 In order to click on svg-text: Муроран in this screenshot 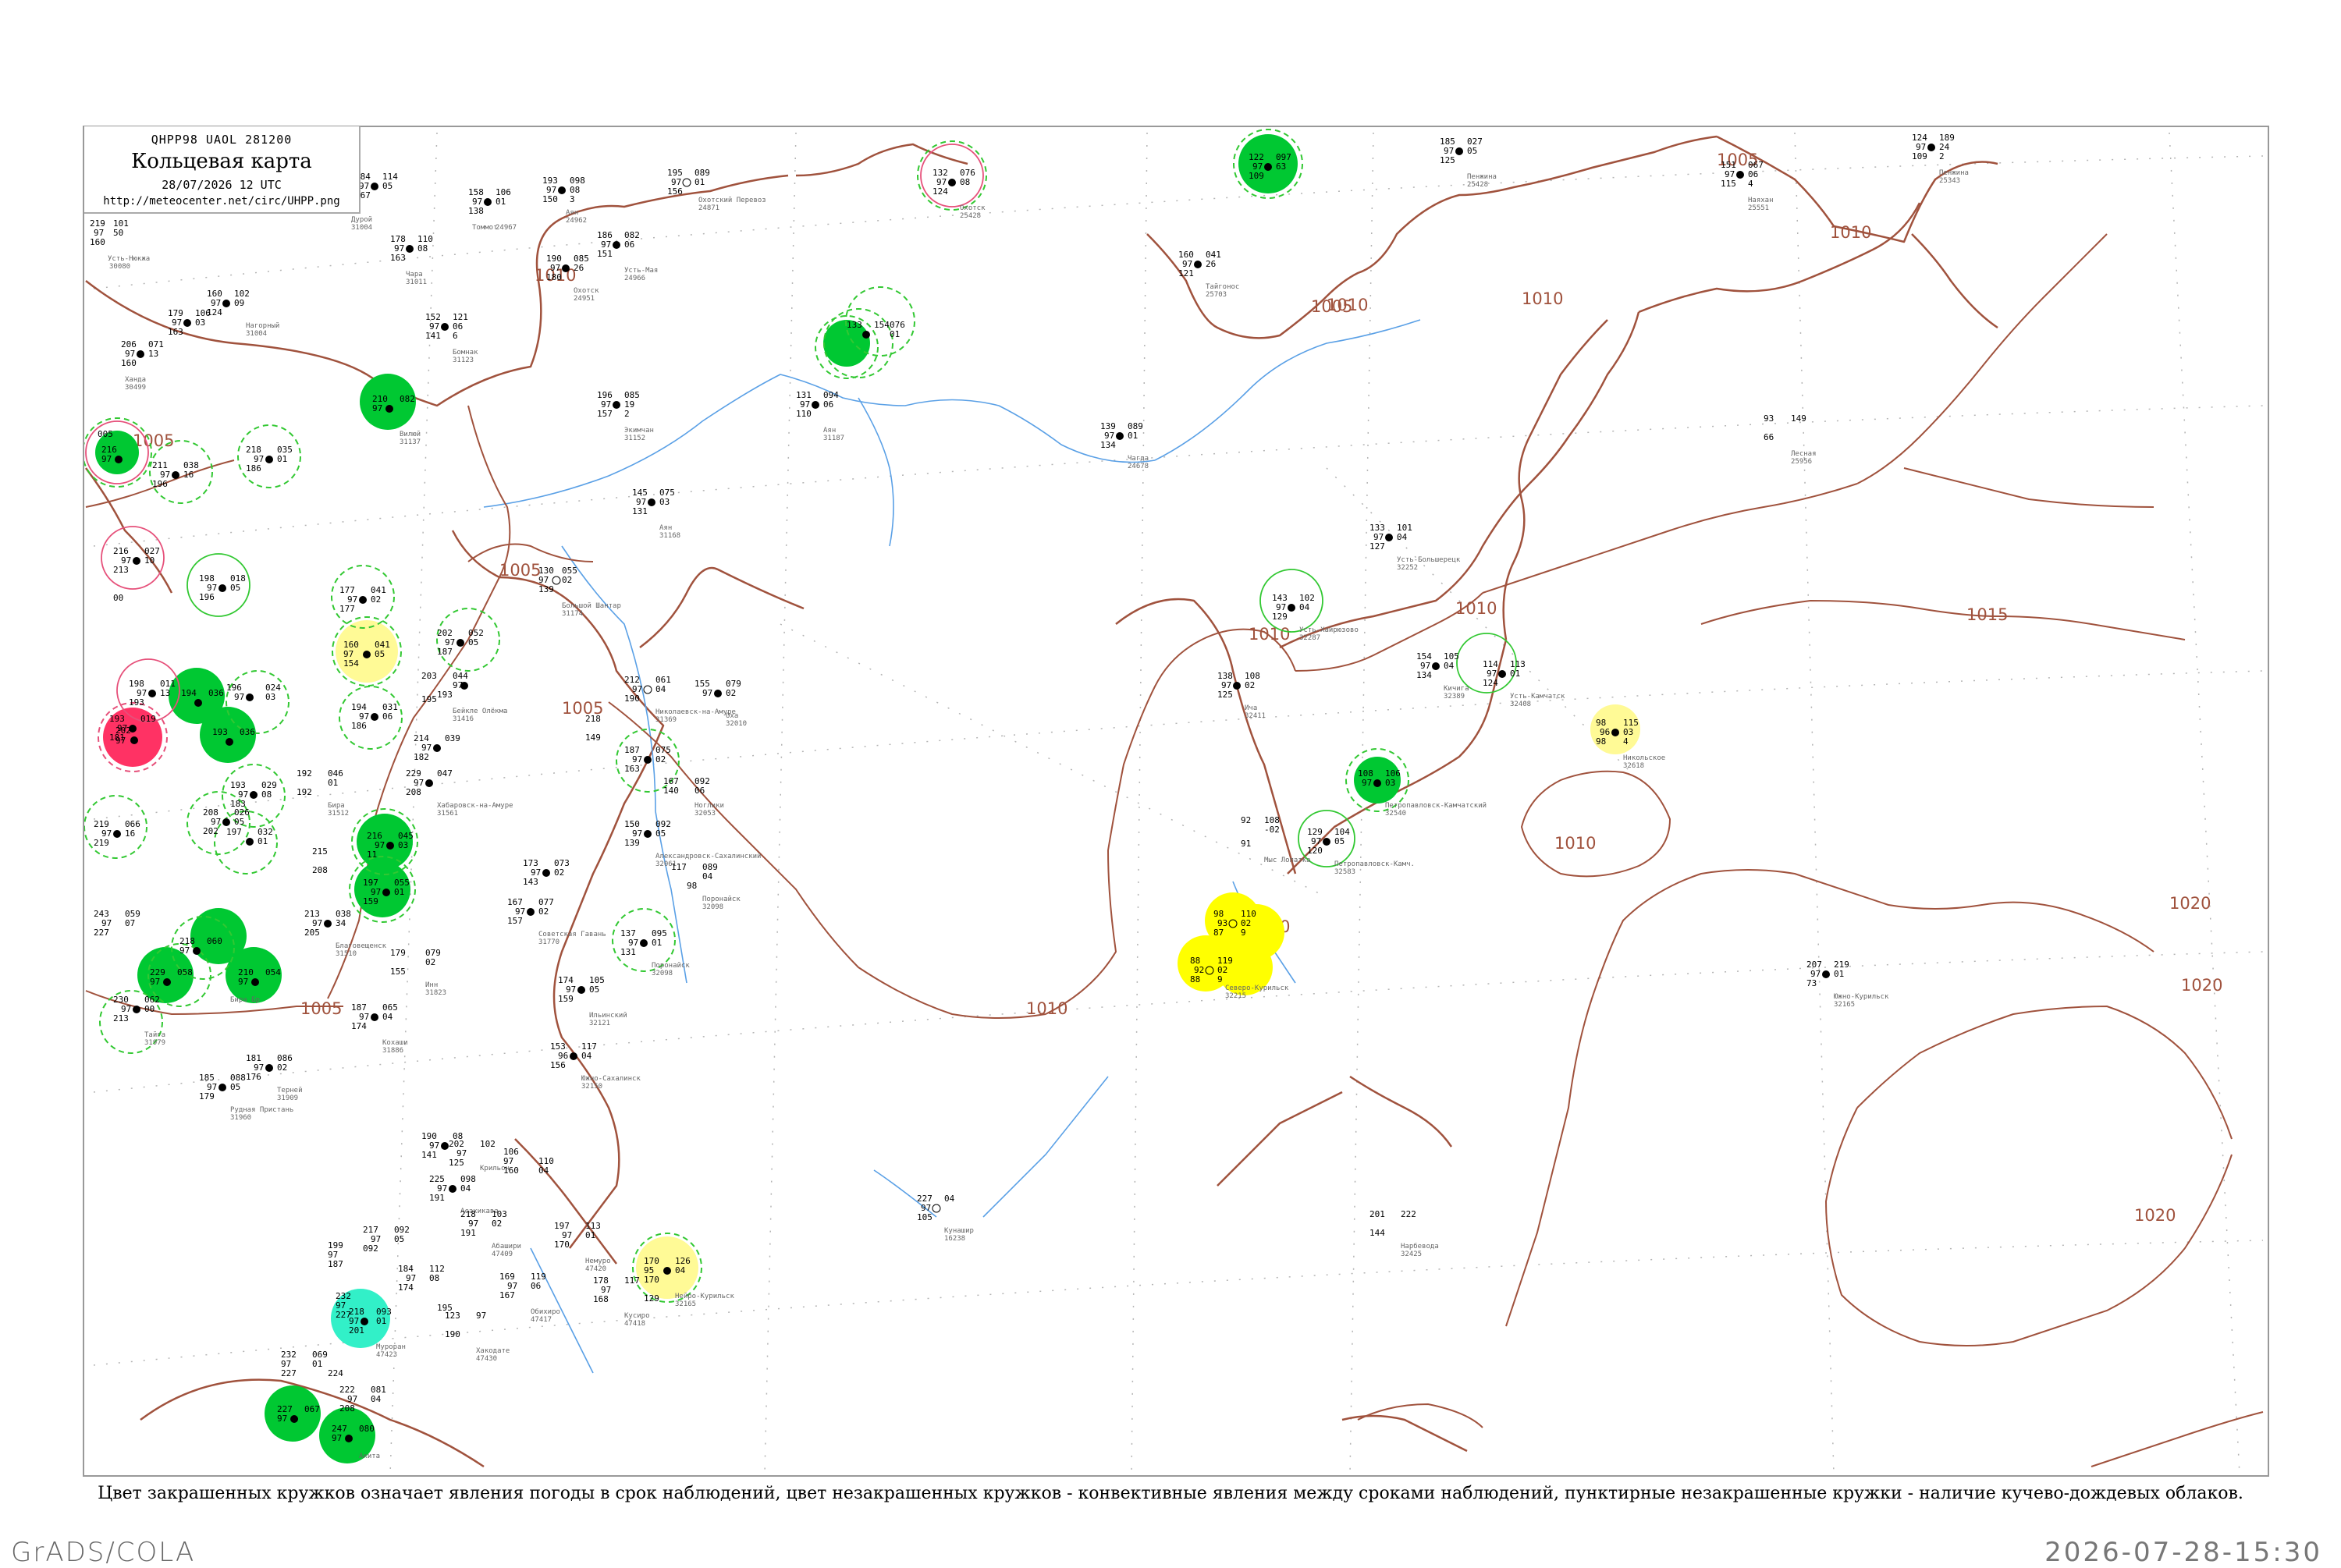, I will do `click(391, 1347)`.